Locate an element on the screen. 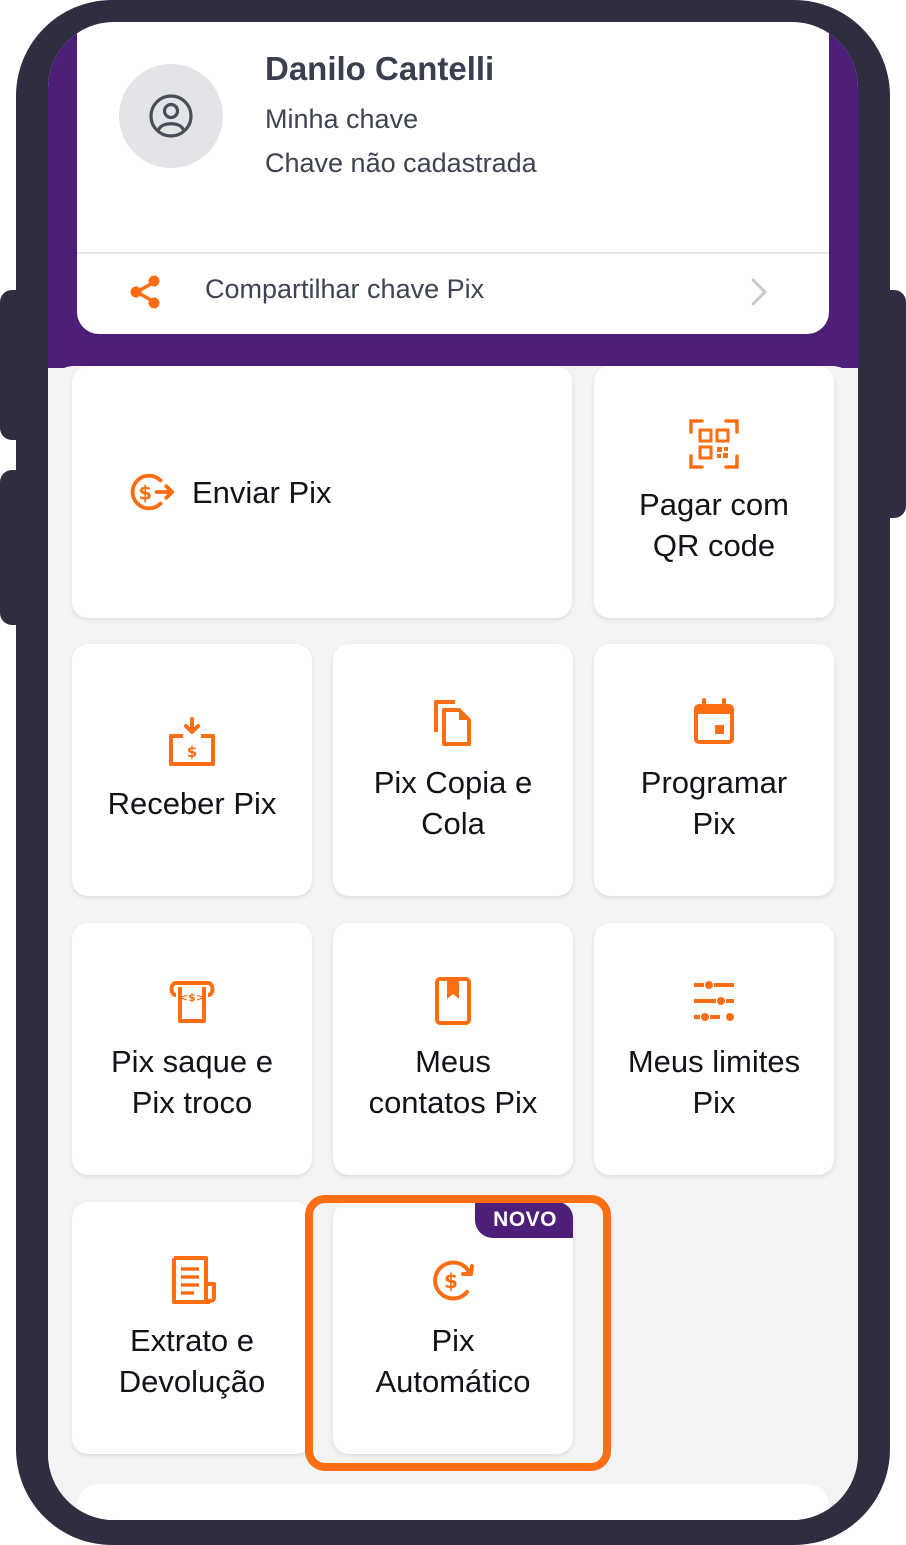  pix-key-status: Chave não cadastrada is located at coordinates (401, 163).